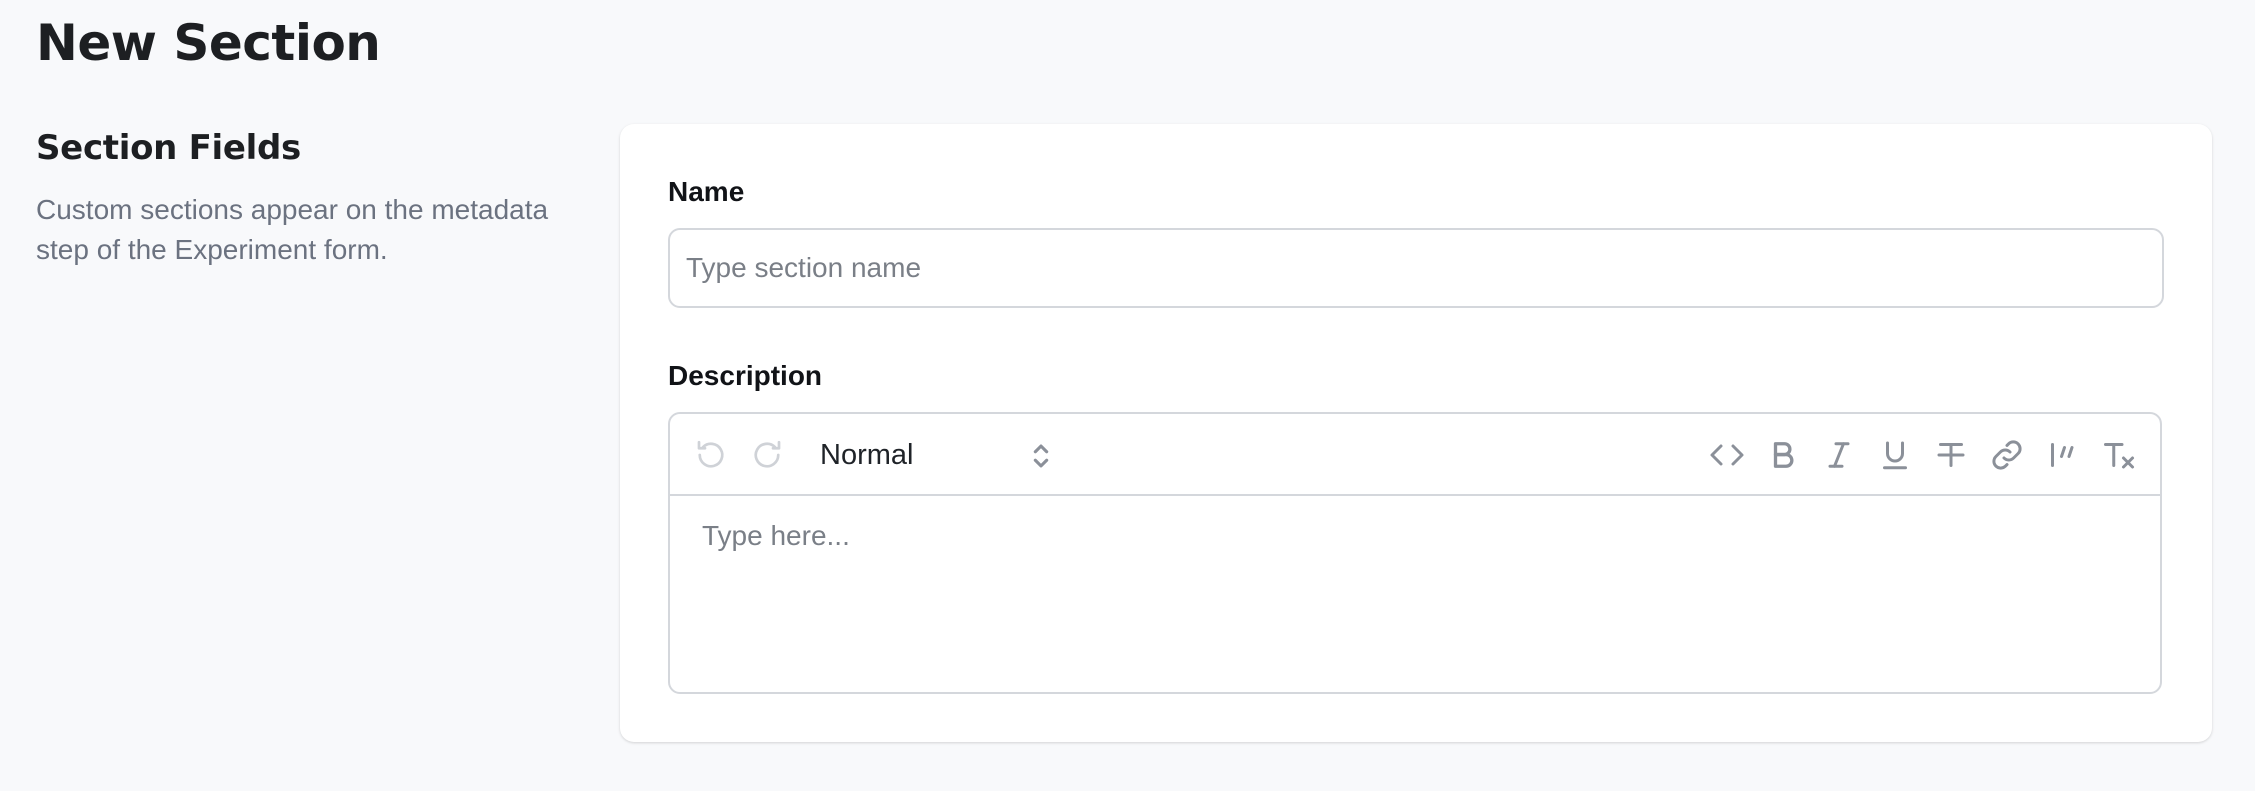 This screenshot has height=791, width=2255. I want to click on block-type-value: Normal, so click(867, 454).